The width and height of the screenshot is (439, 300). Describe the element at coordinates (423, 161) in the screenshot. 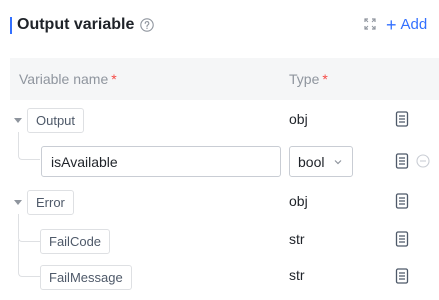

I see `remove-circle-icon` at that location.